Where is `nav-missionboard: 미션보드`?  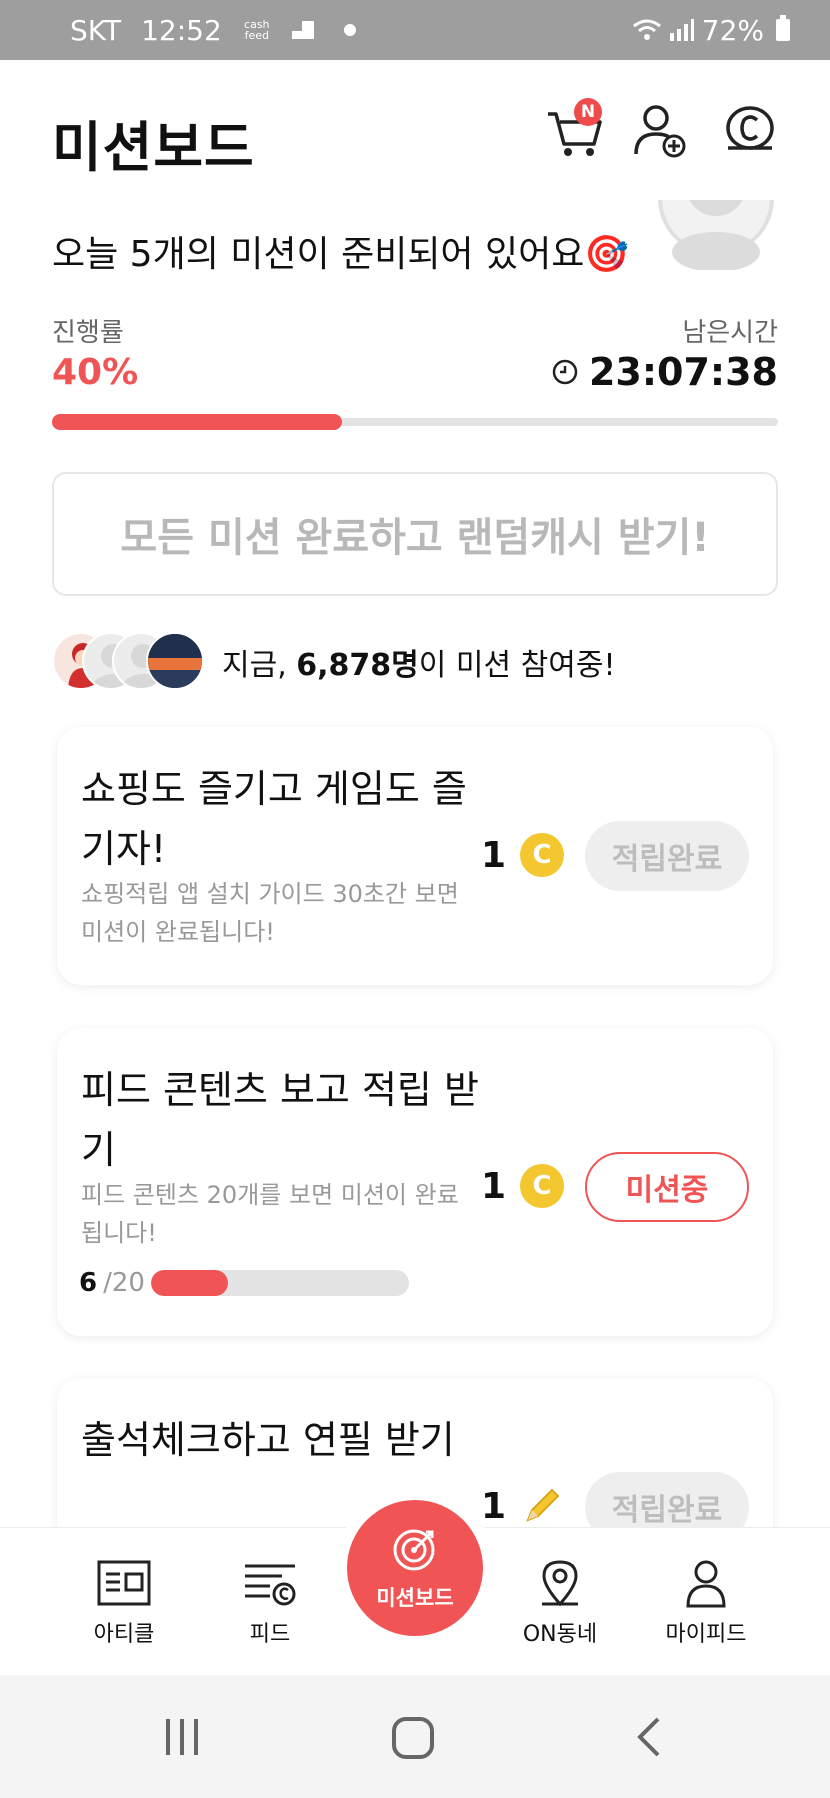
nav-missionboard: 미션보드 is located at coordinates (415, 1568).